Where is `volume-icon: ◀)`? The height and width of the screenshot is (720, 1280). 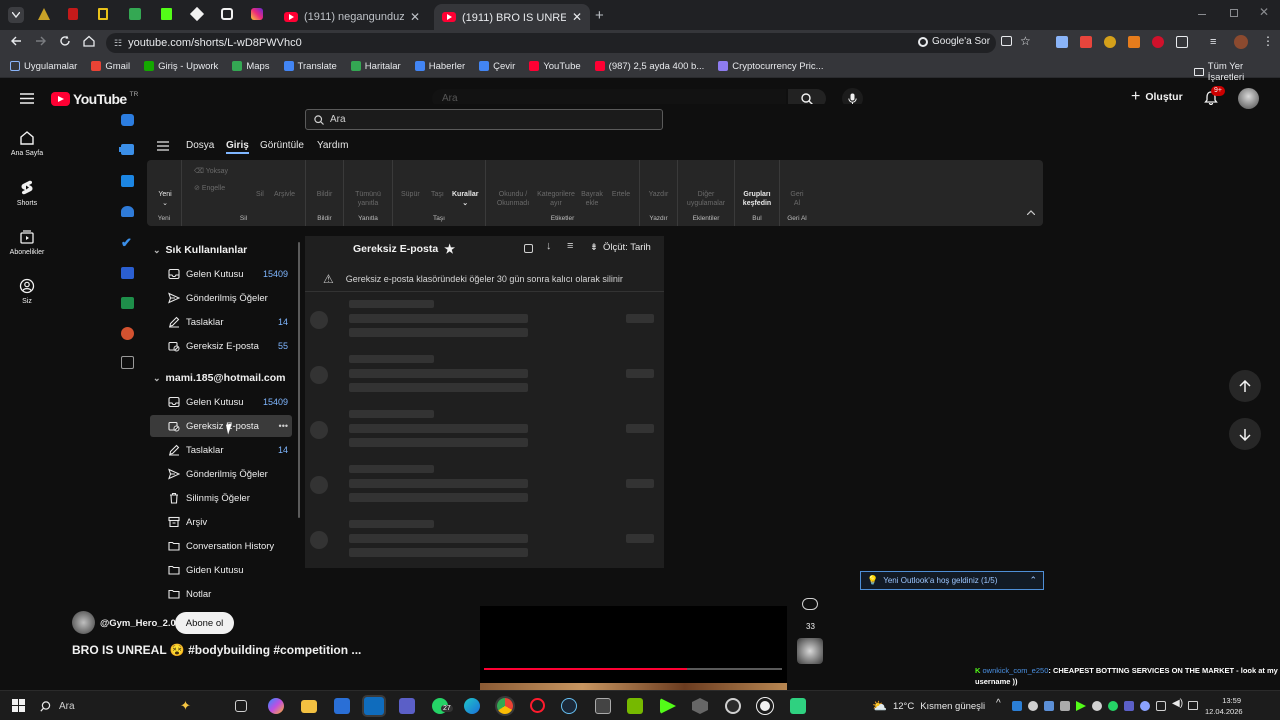 volume-icon: ◀) is located at coordinates (1177, 703).